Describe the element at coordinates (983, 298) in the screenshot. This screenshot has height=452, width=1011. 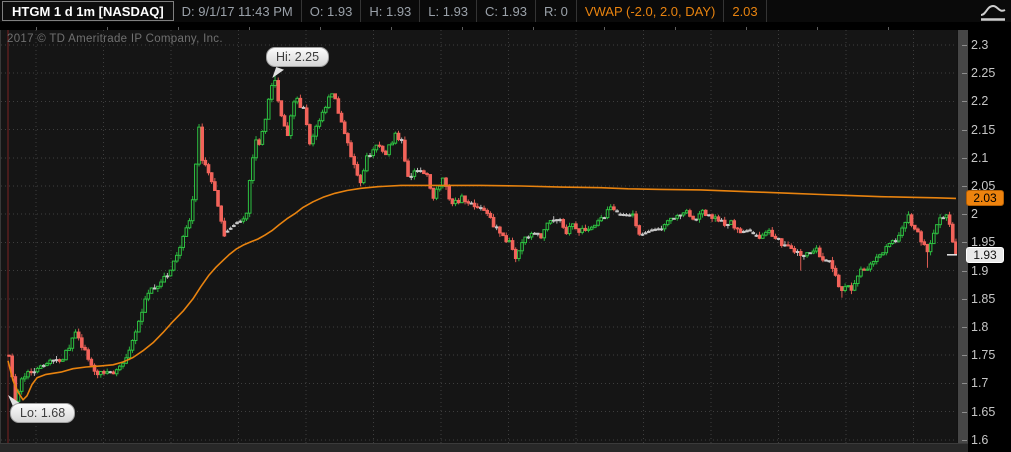
I see `price-tick-label: 1.85` at that location.